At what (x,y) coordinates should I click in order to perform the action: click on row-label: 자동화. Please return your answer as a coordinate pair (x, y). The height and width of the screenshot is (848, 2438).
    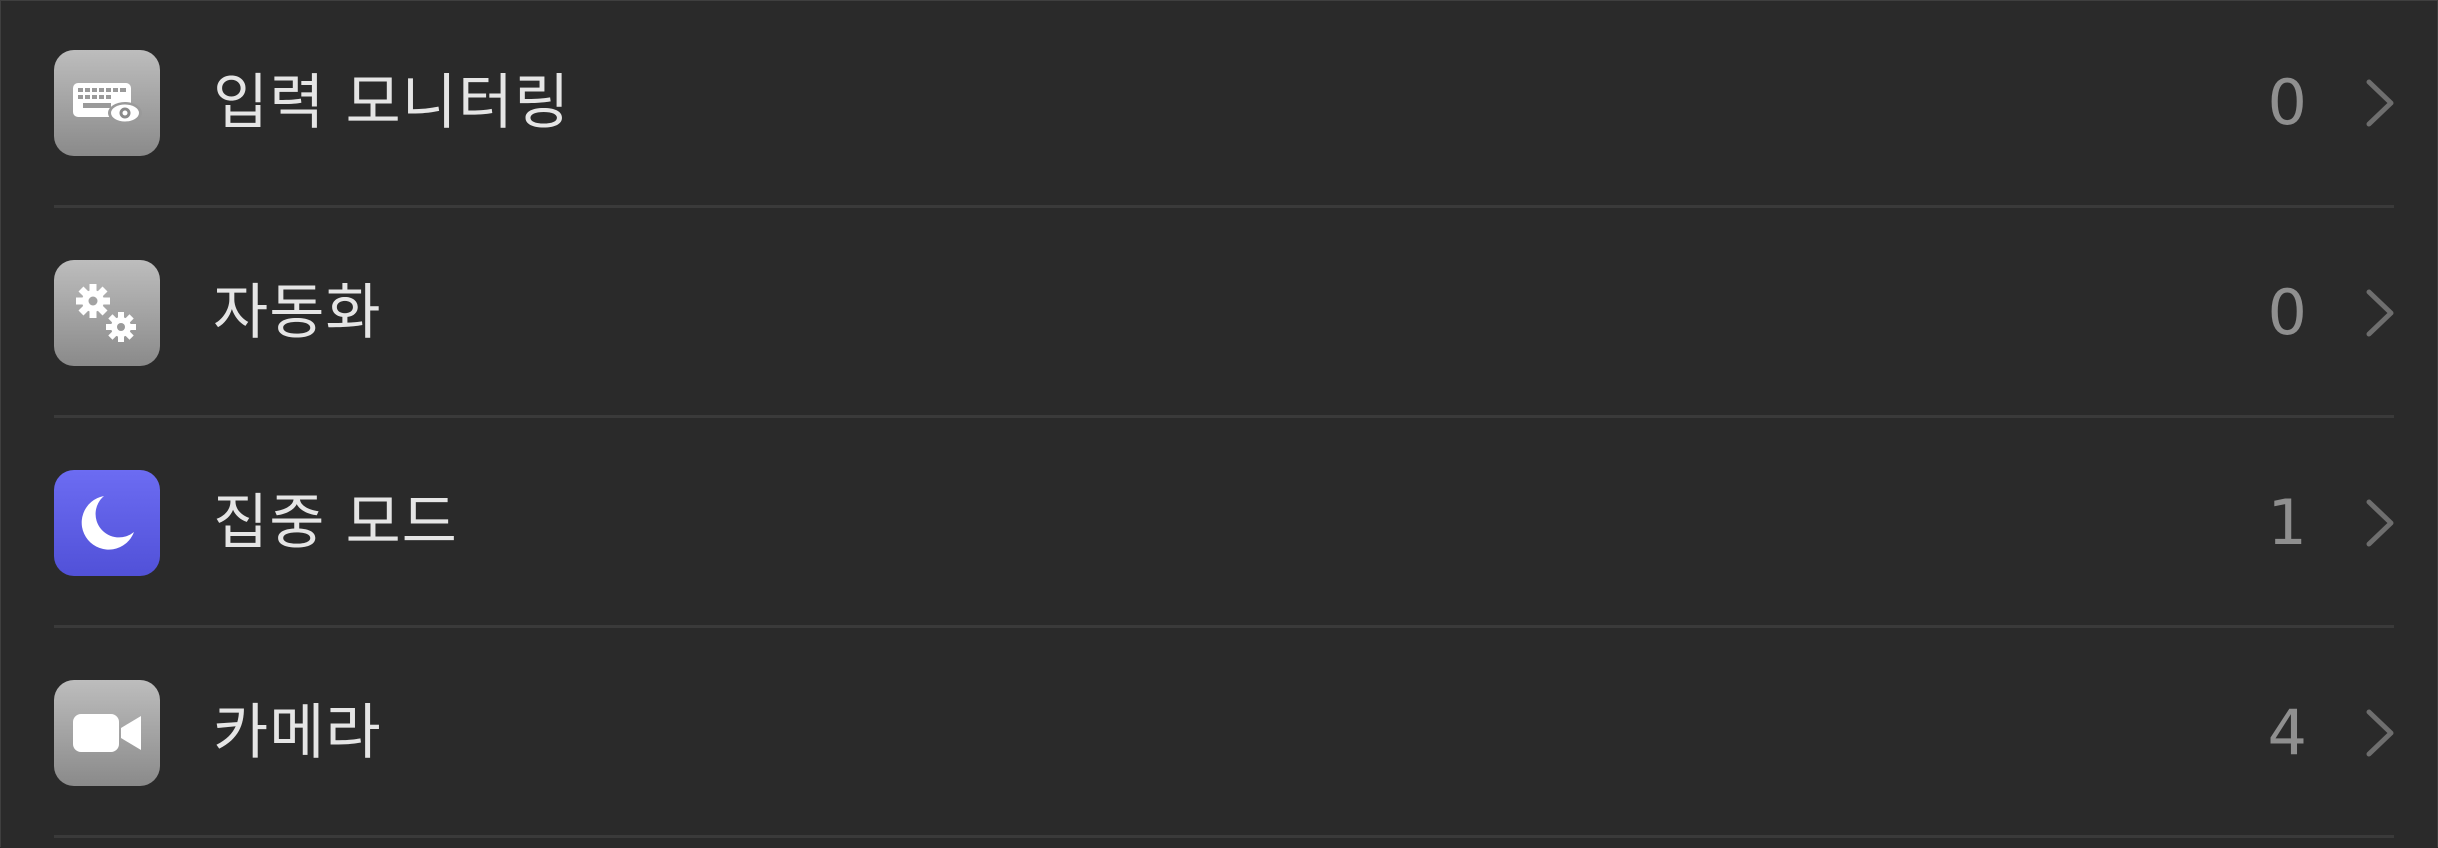
    Looking at the image, I should click on (297, 313).